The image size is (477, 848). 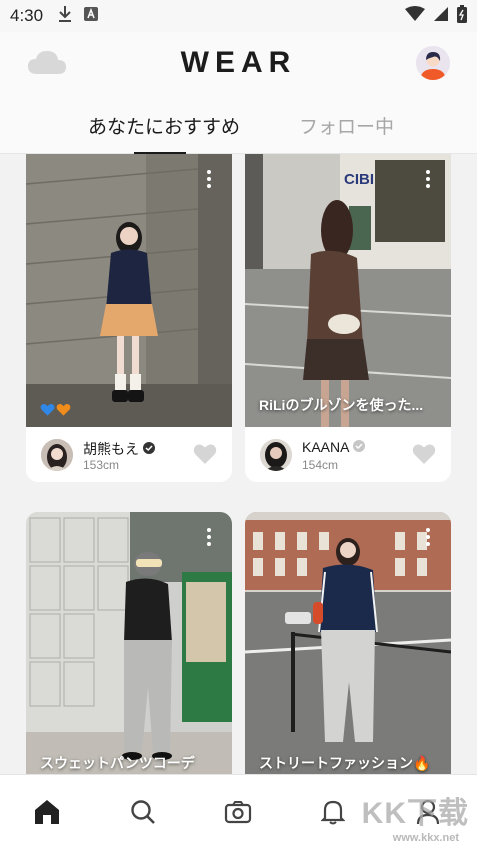 I want to click on post-caption: ストリートファッション🔥, so click(x=345, y=763).